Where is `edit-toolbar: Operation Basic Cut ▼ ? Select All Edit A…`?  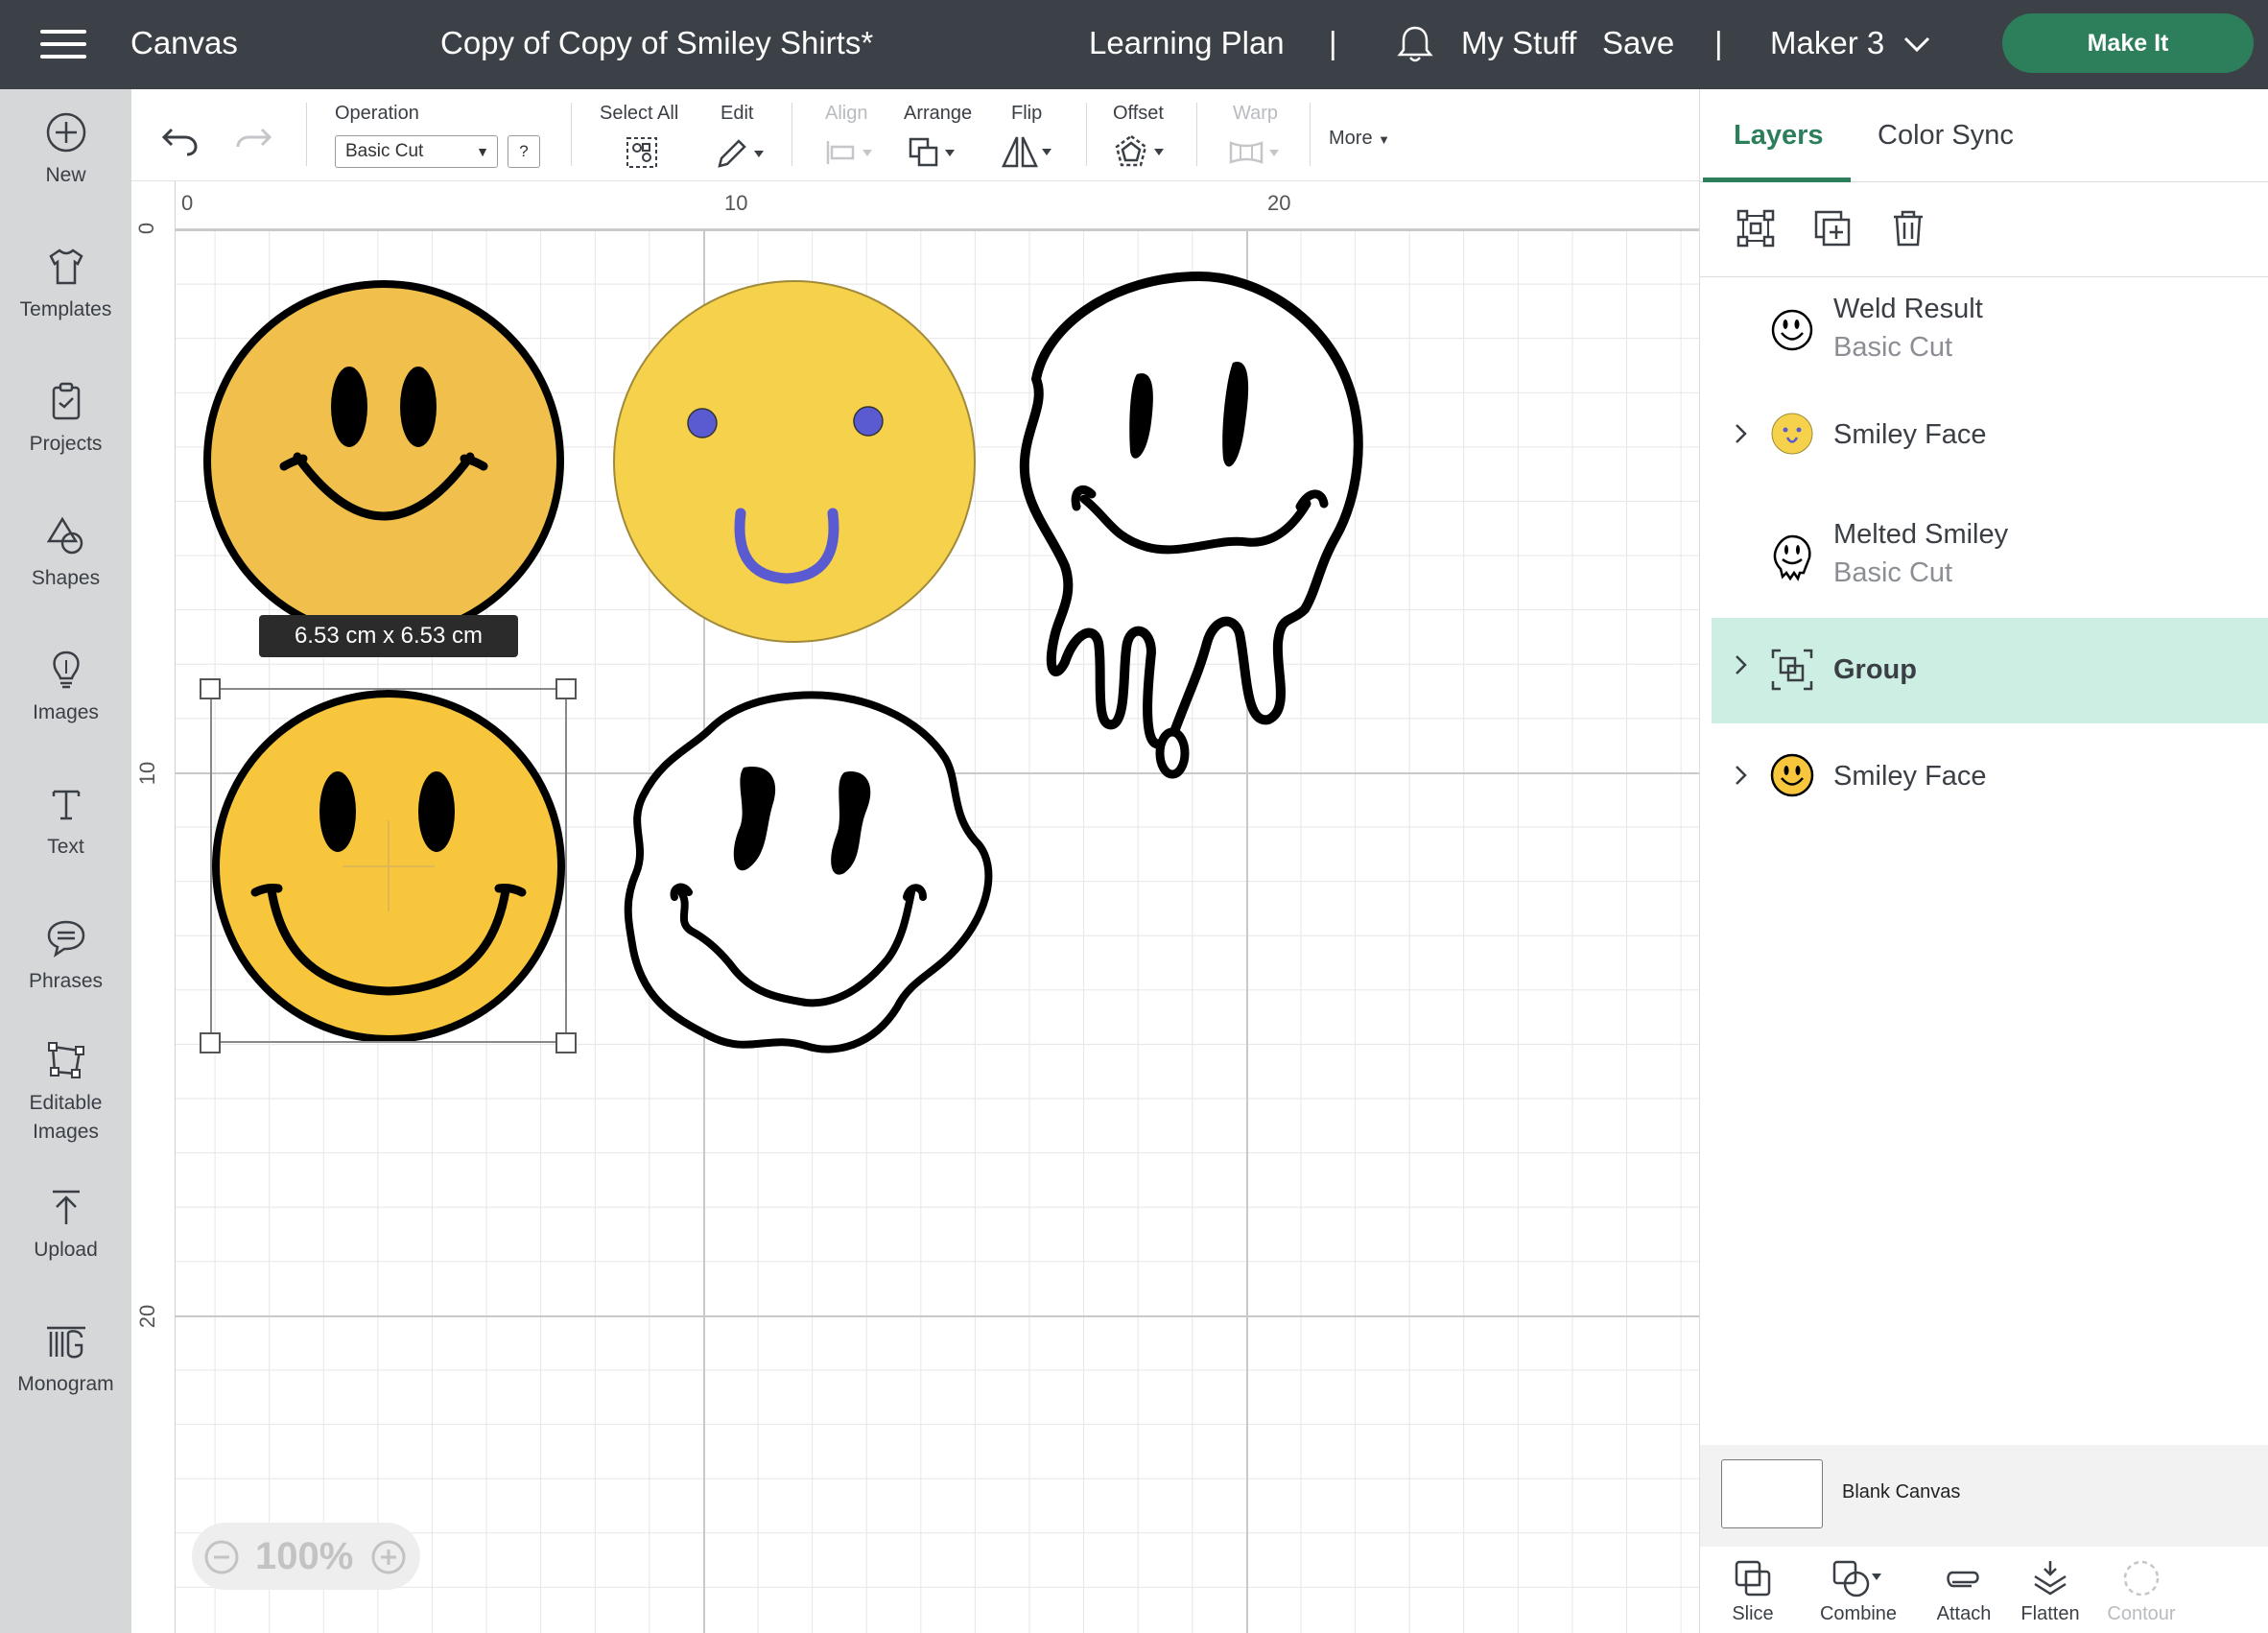 edit-toolbar: Operation Basic Cut ▼ ? Select All Edit A… is located at coordinates (915, 135).